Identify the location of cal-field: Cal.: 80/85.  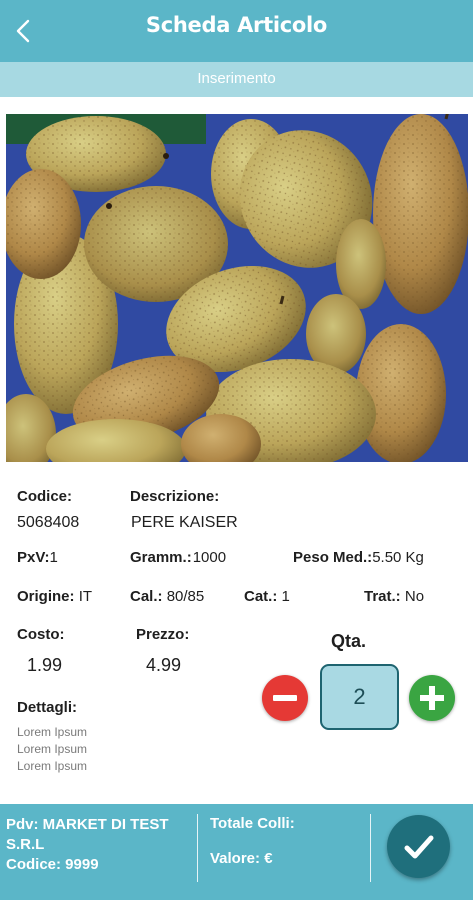
(167, 596).